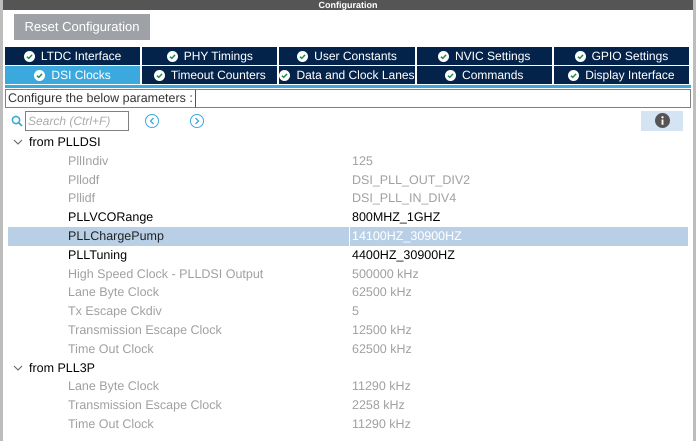 Image resolution: width=696 pixels, height=441 pixels. I want to click on next-button, so click(197, 121).